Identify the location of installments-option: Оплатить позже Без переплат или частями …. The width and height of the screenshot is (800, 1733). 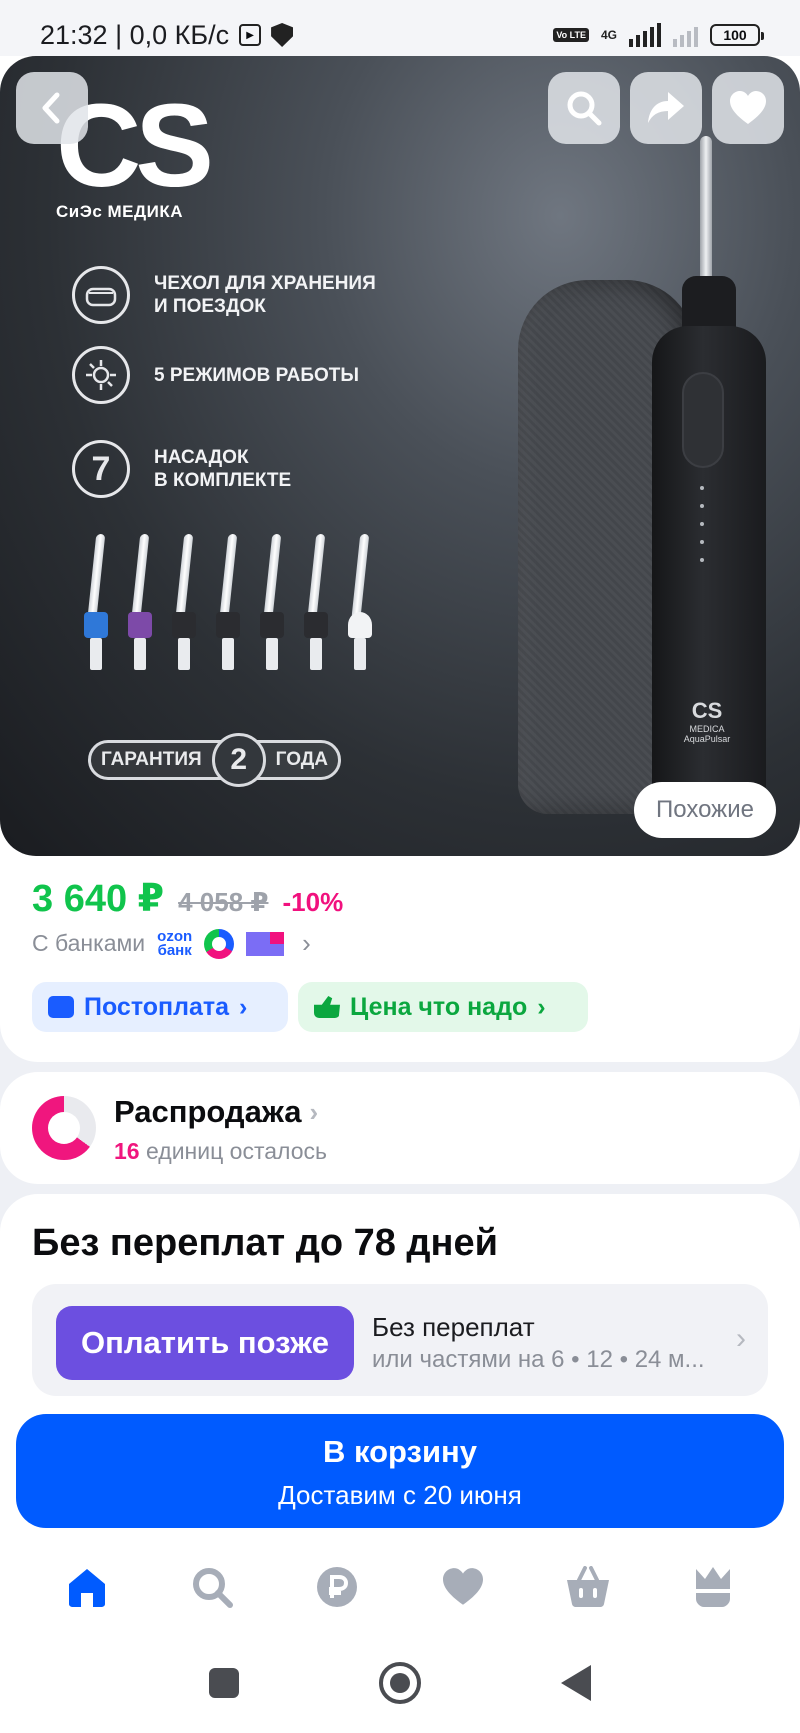
(400, 1340).